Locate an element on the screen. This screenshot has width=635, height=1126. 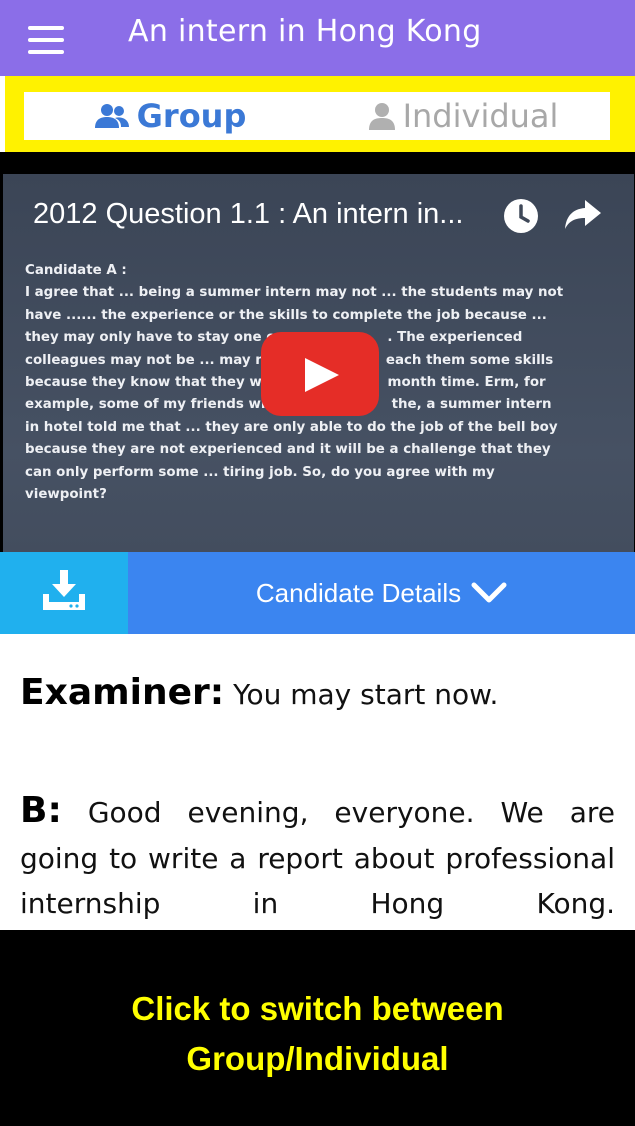
caption-line-2: Group/Individual is located at coordinates (317, 1058).